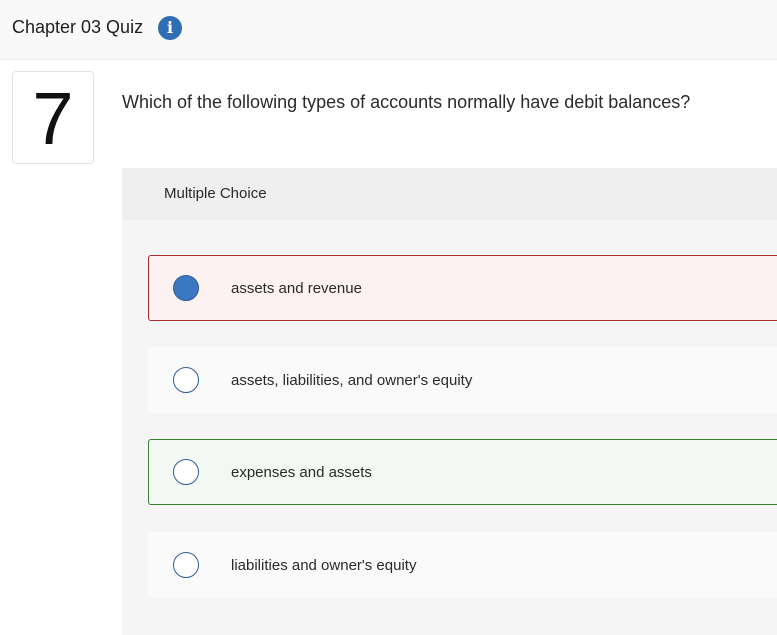  Describe the element at coordinates (324, 565) in the screenshot. I see `choice-label: liabilities and owner's equity` at that location.